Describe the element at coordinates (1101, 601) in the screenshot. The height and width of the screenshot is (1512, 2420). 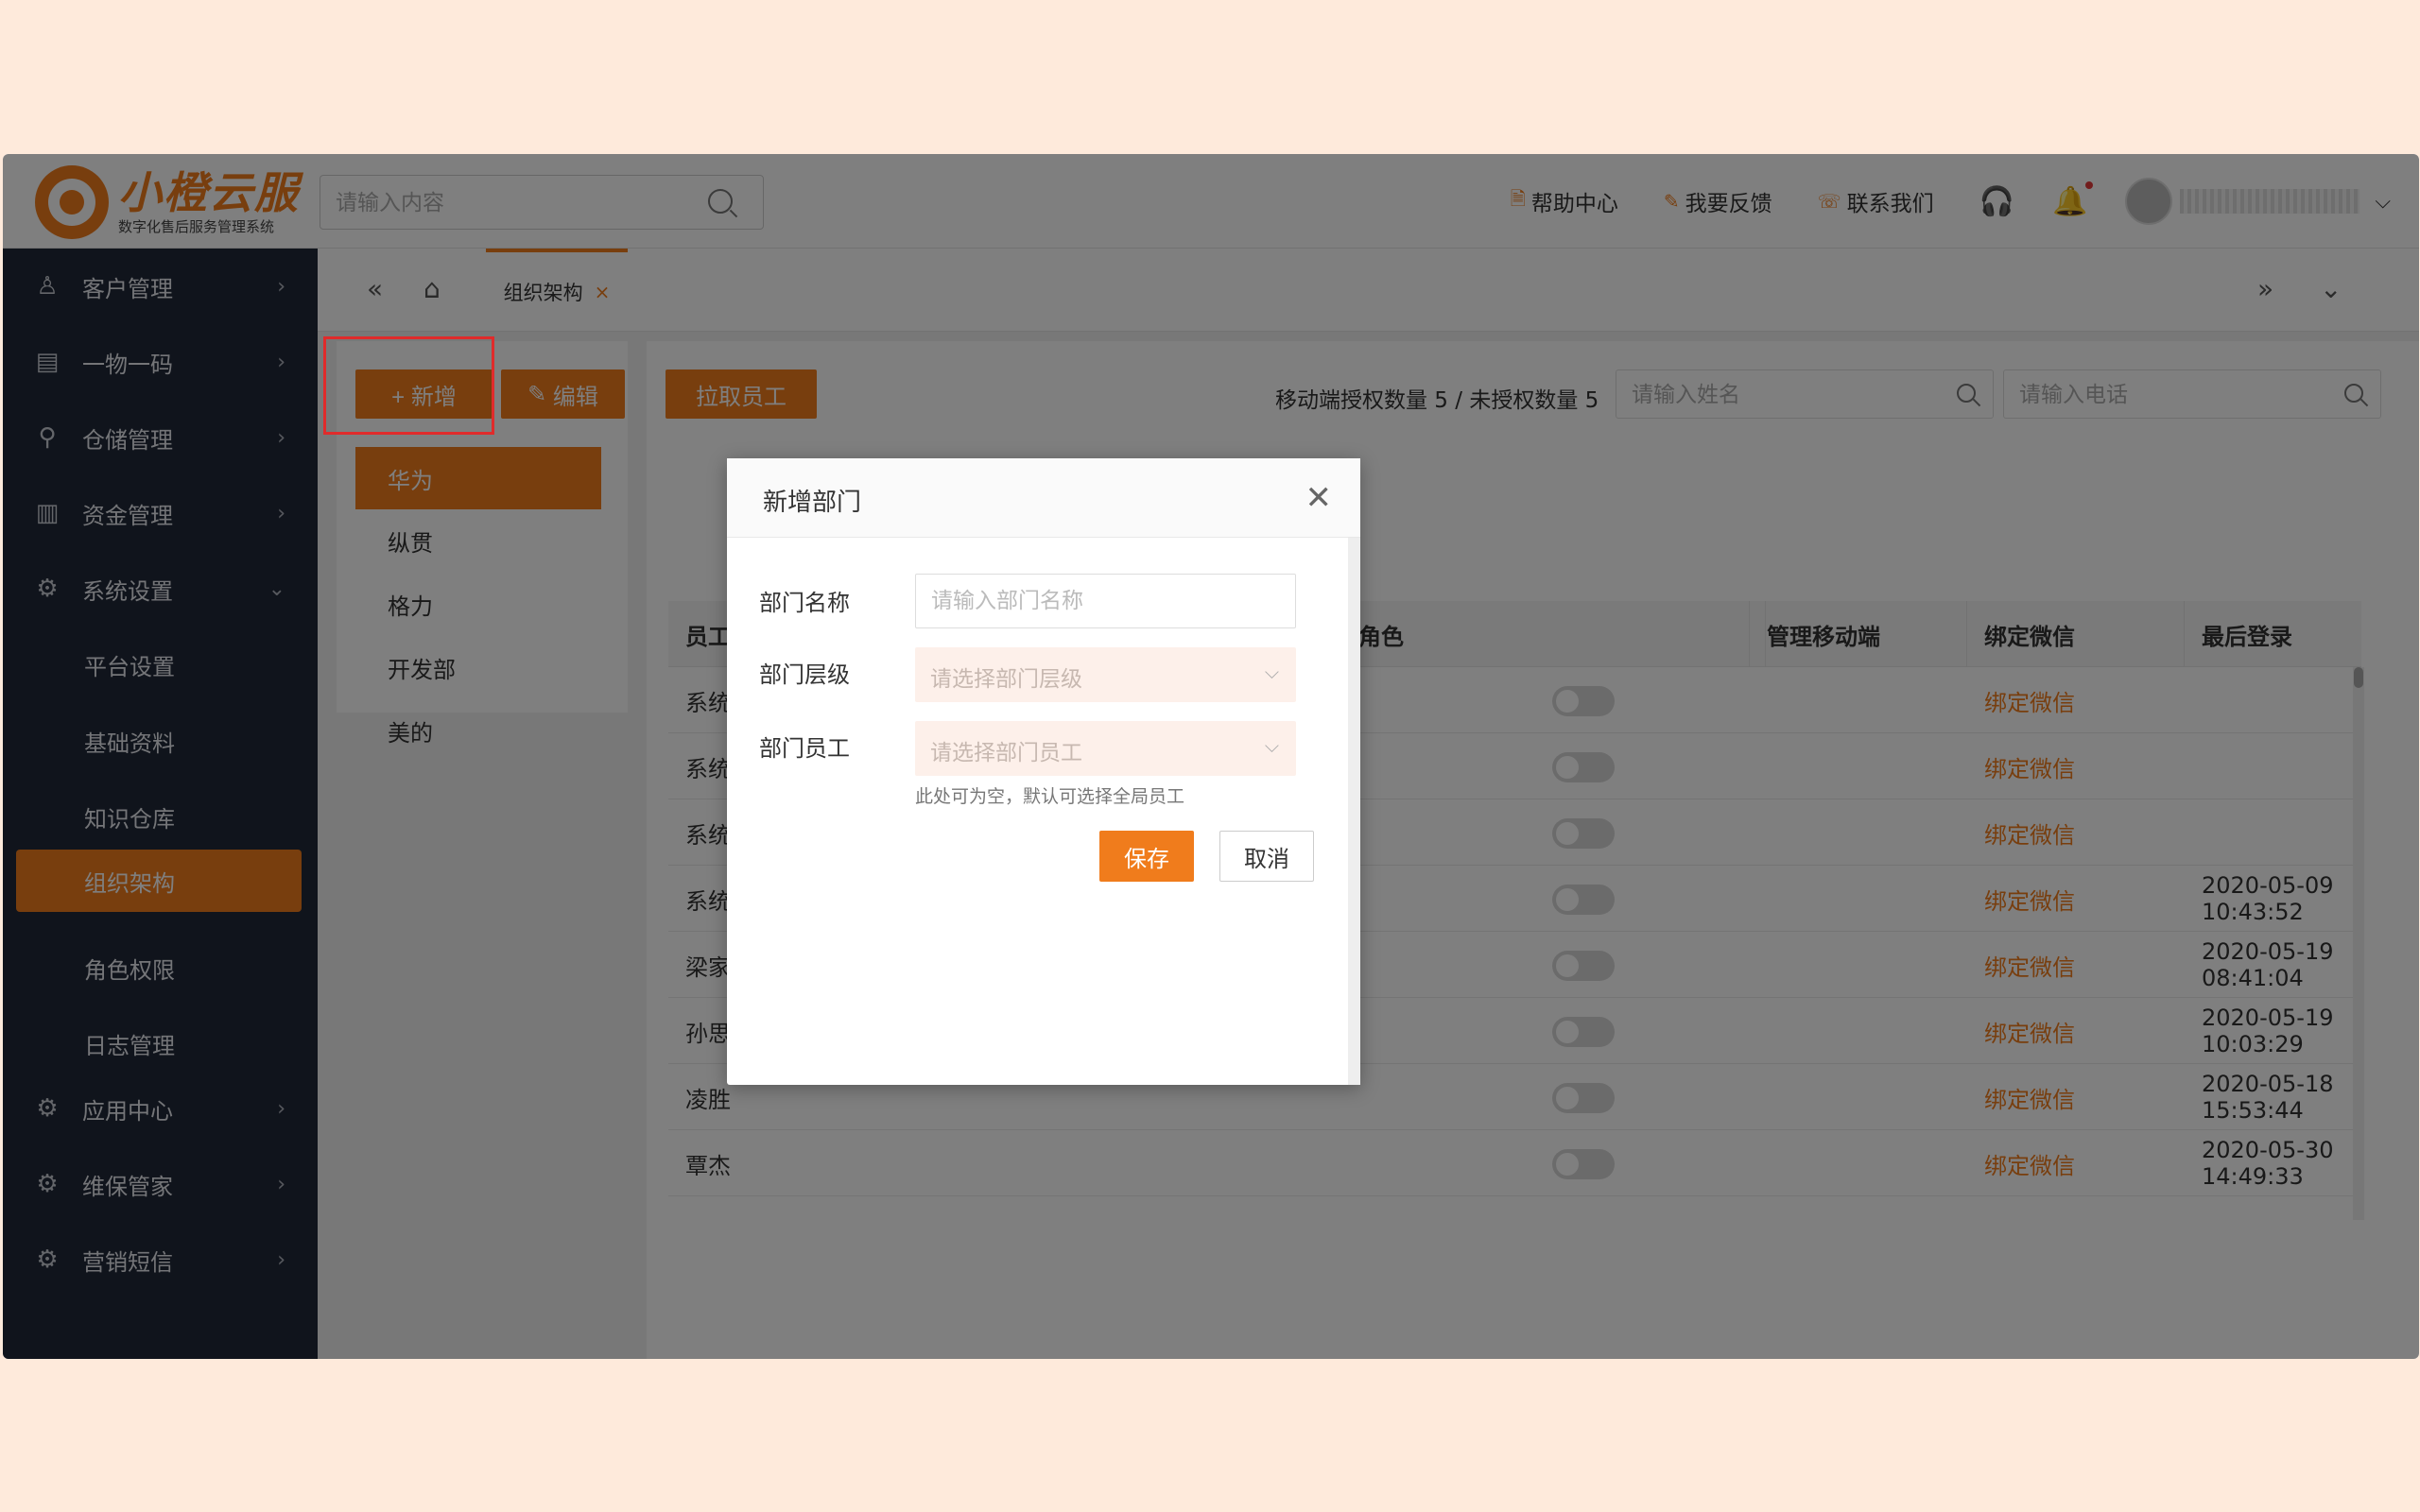
I see `department-name-input` at that location.